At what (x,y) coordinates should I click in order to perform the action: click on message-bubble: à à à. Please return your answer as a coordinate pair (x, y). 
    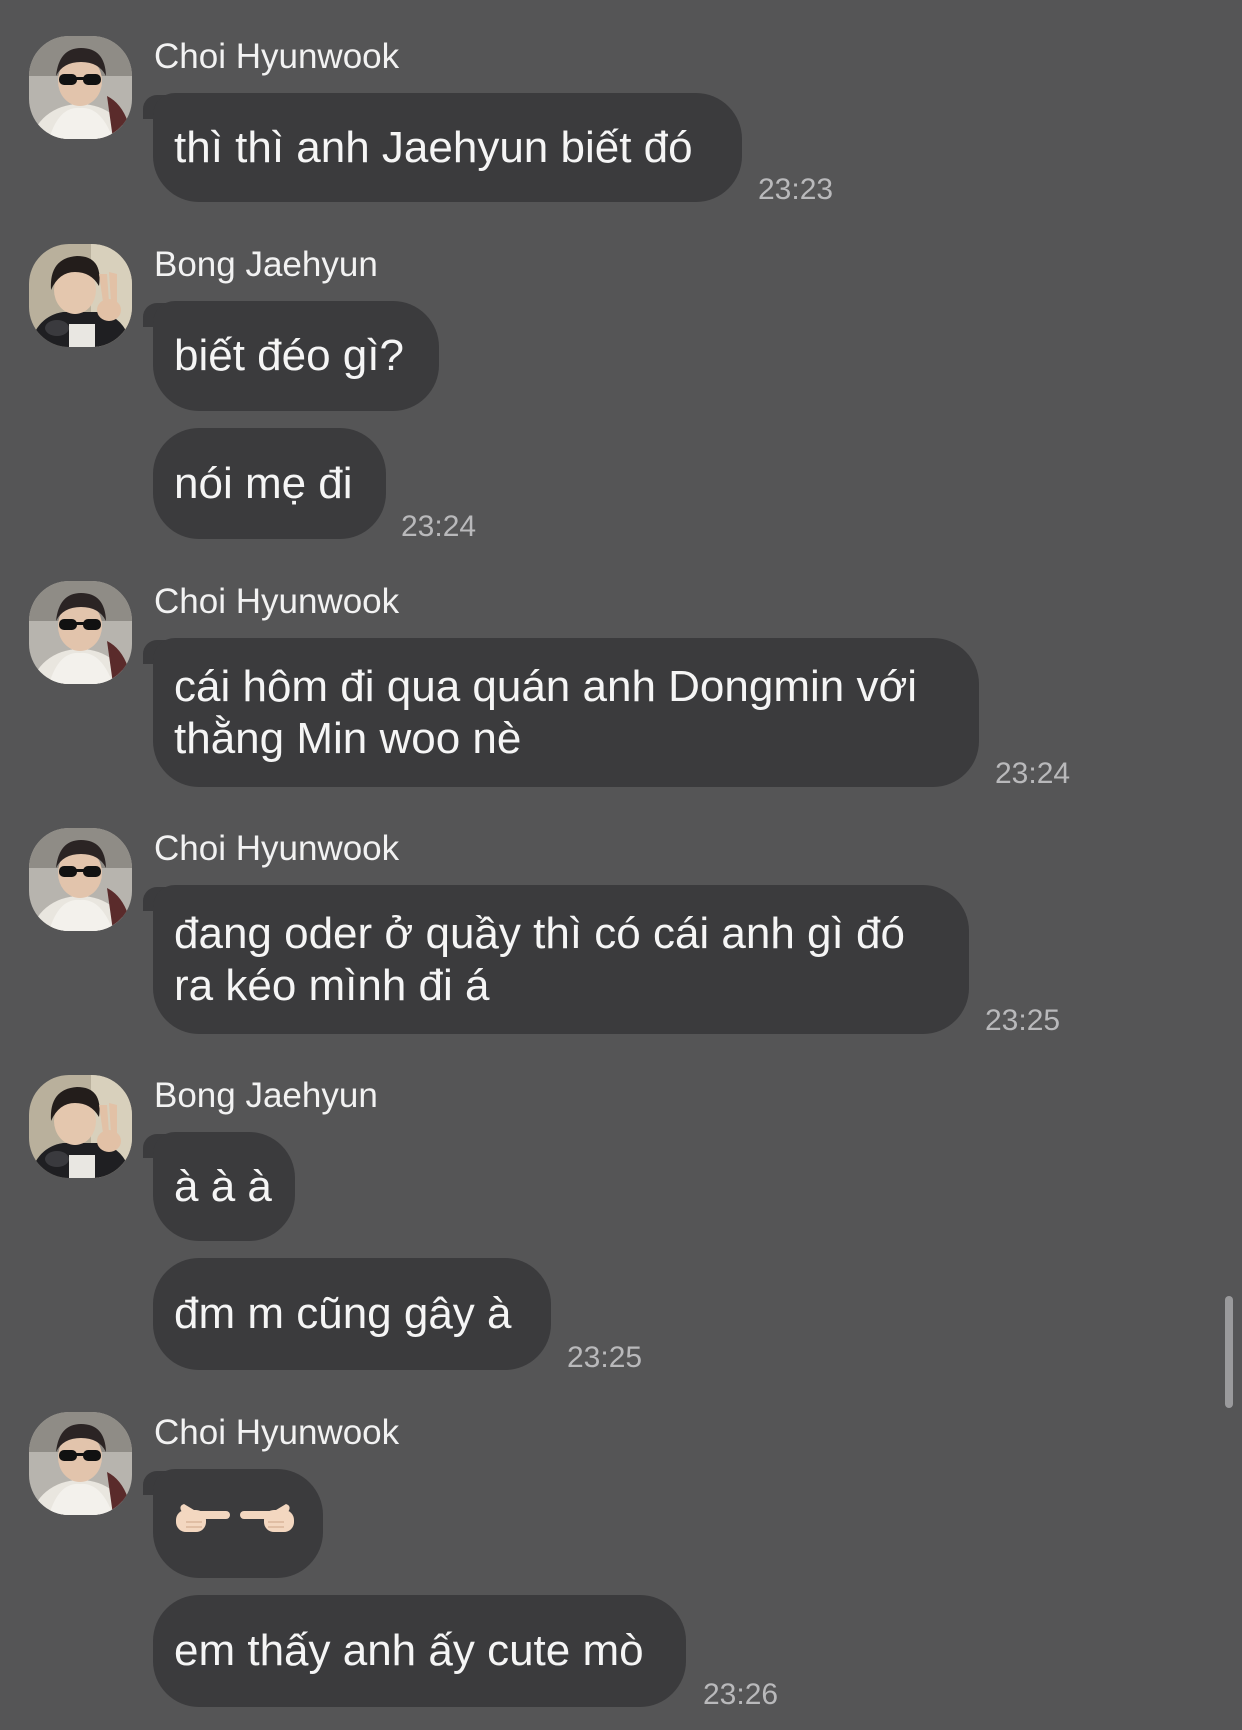
    Looking at the image, I should click on (224, 1186).